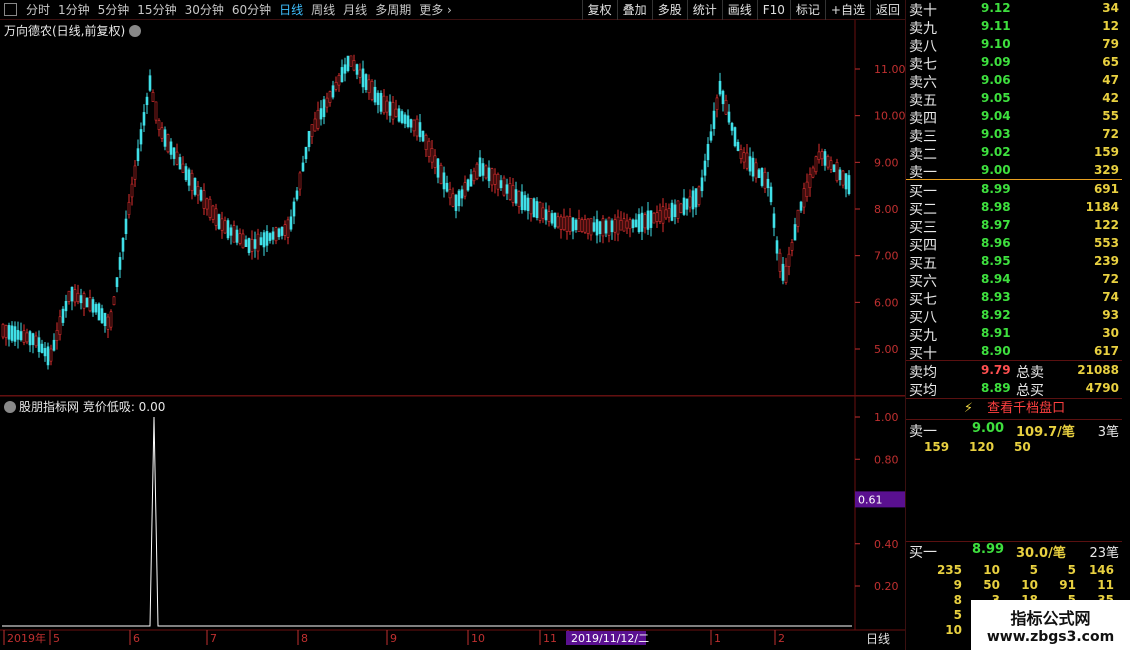 The height and width of the screenshot is (650, 1130). I want to click on sell-level-row: 卖八 9.10 79, so click(1014, 45).